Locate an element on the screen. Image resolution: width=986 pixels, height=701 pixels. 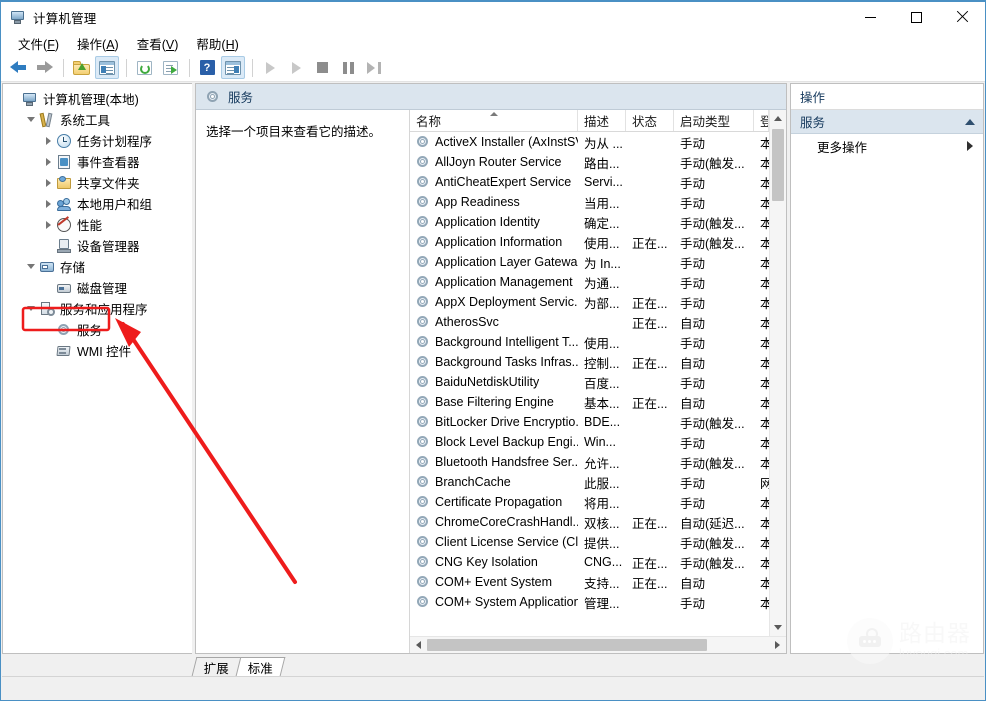
stop-service-button is located at coordinates (322, 67).